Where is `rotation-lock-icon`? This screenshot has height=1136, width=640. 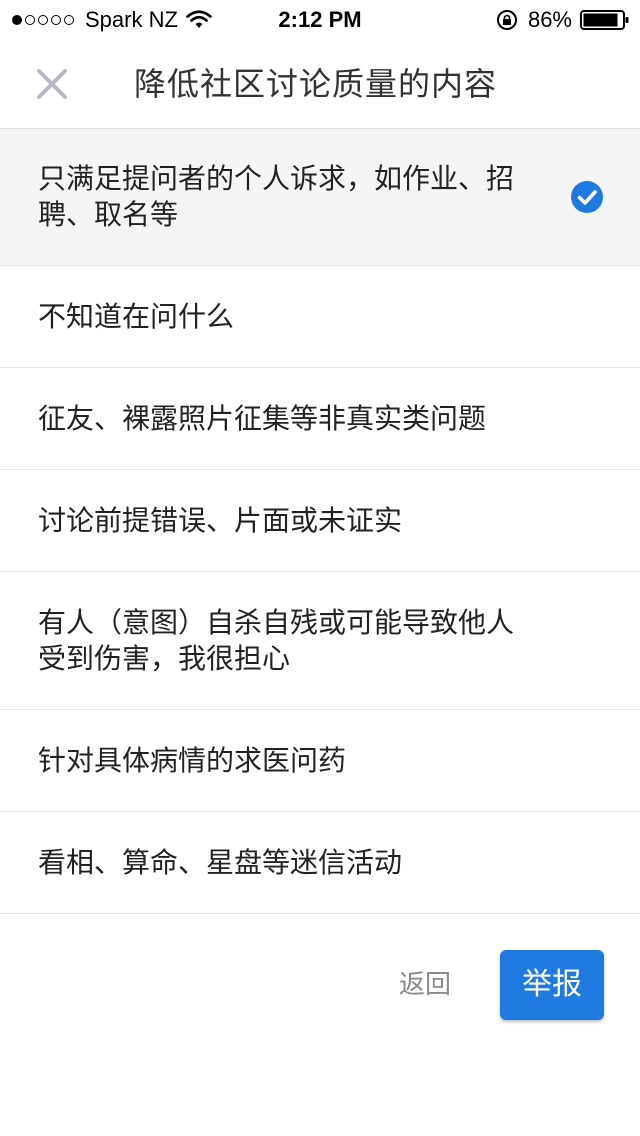
rotation-lock-icon is located at coordinates (506, 20).